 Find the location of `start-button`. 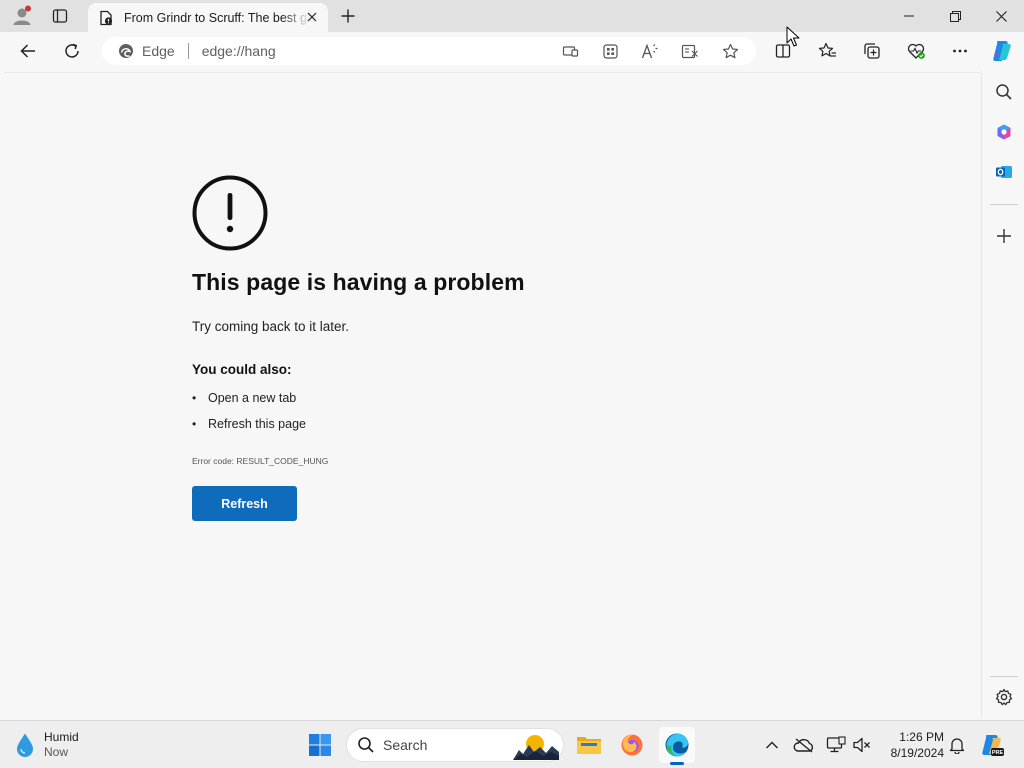

start-button is located at coordinates (320, 745).